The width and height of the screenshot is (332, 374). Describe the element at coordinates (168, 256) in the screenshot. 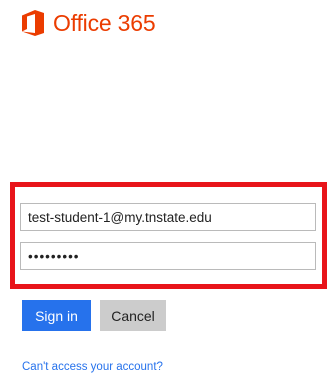

I see `password-input` at that location.